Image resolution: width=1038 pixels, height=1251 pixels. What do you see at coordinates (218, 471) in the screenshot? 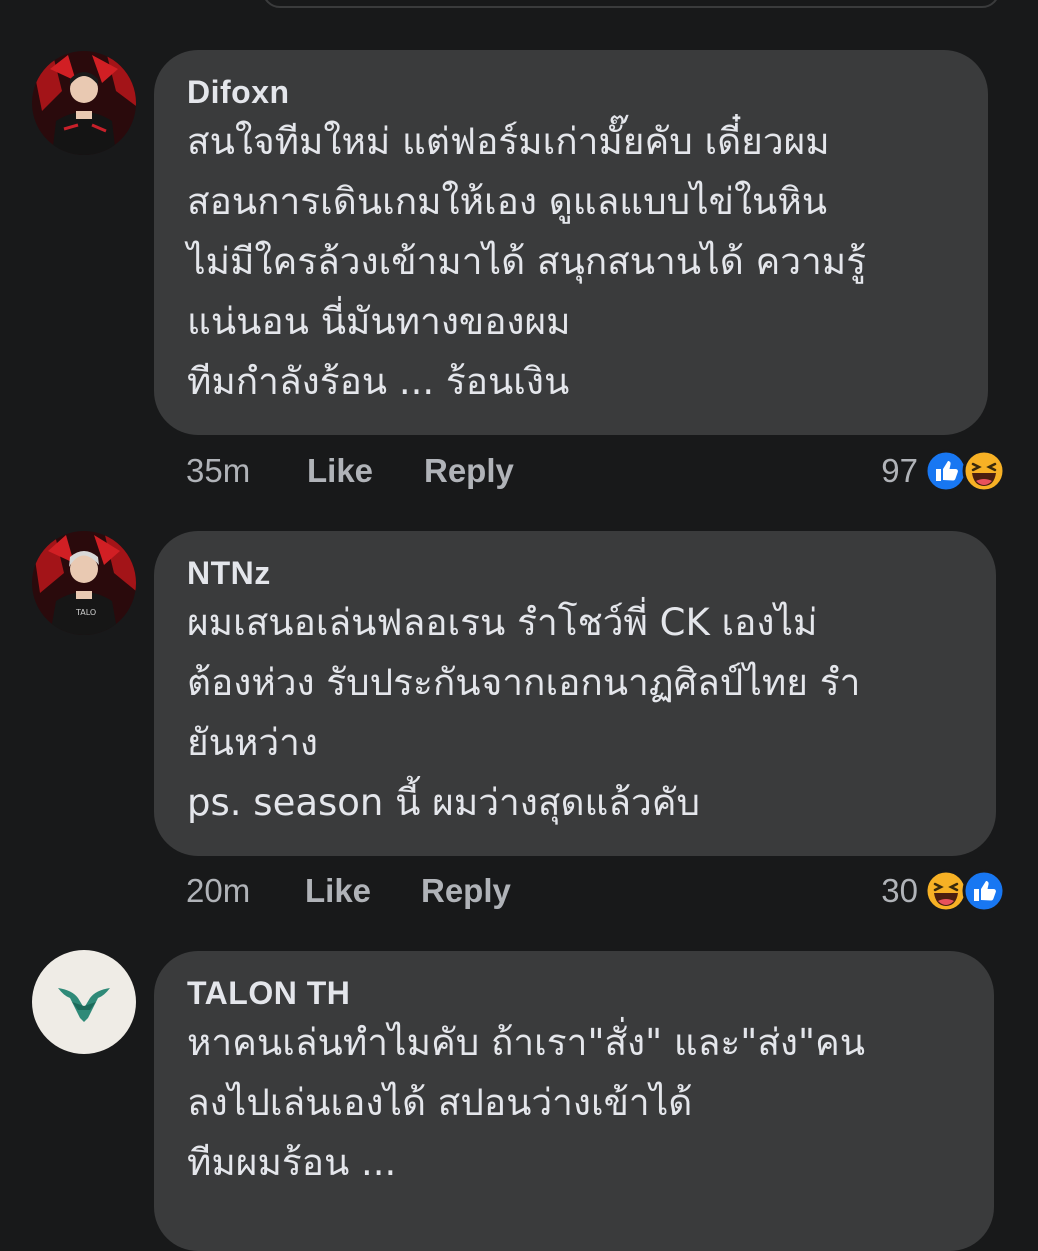
I see `comment-timestamp: 35m` at bounding box center [218, 471].